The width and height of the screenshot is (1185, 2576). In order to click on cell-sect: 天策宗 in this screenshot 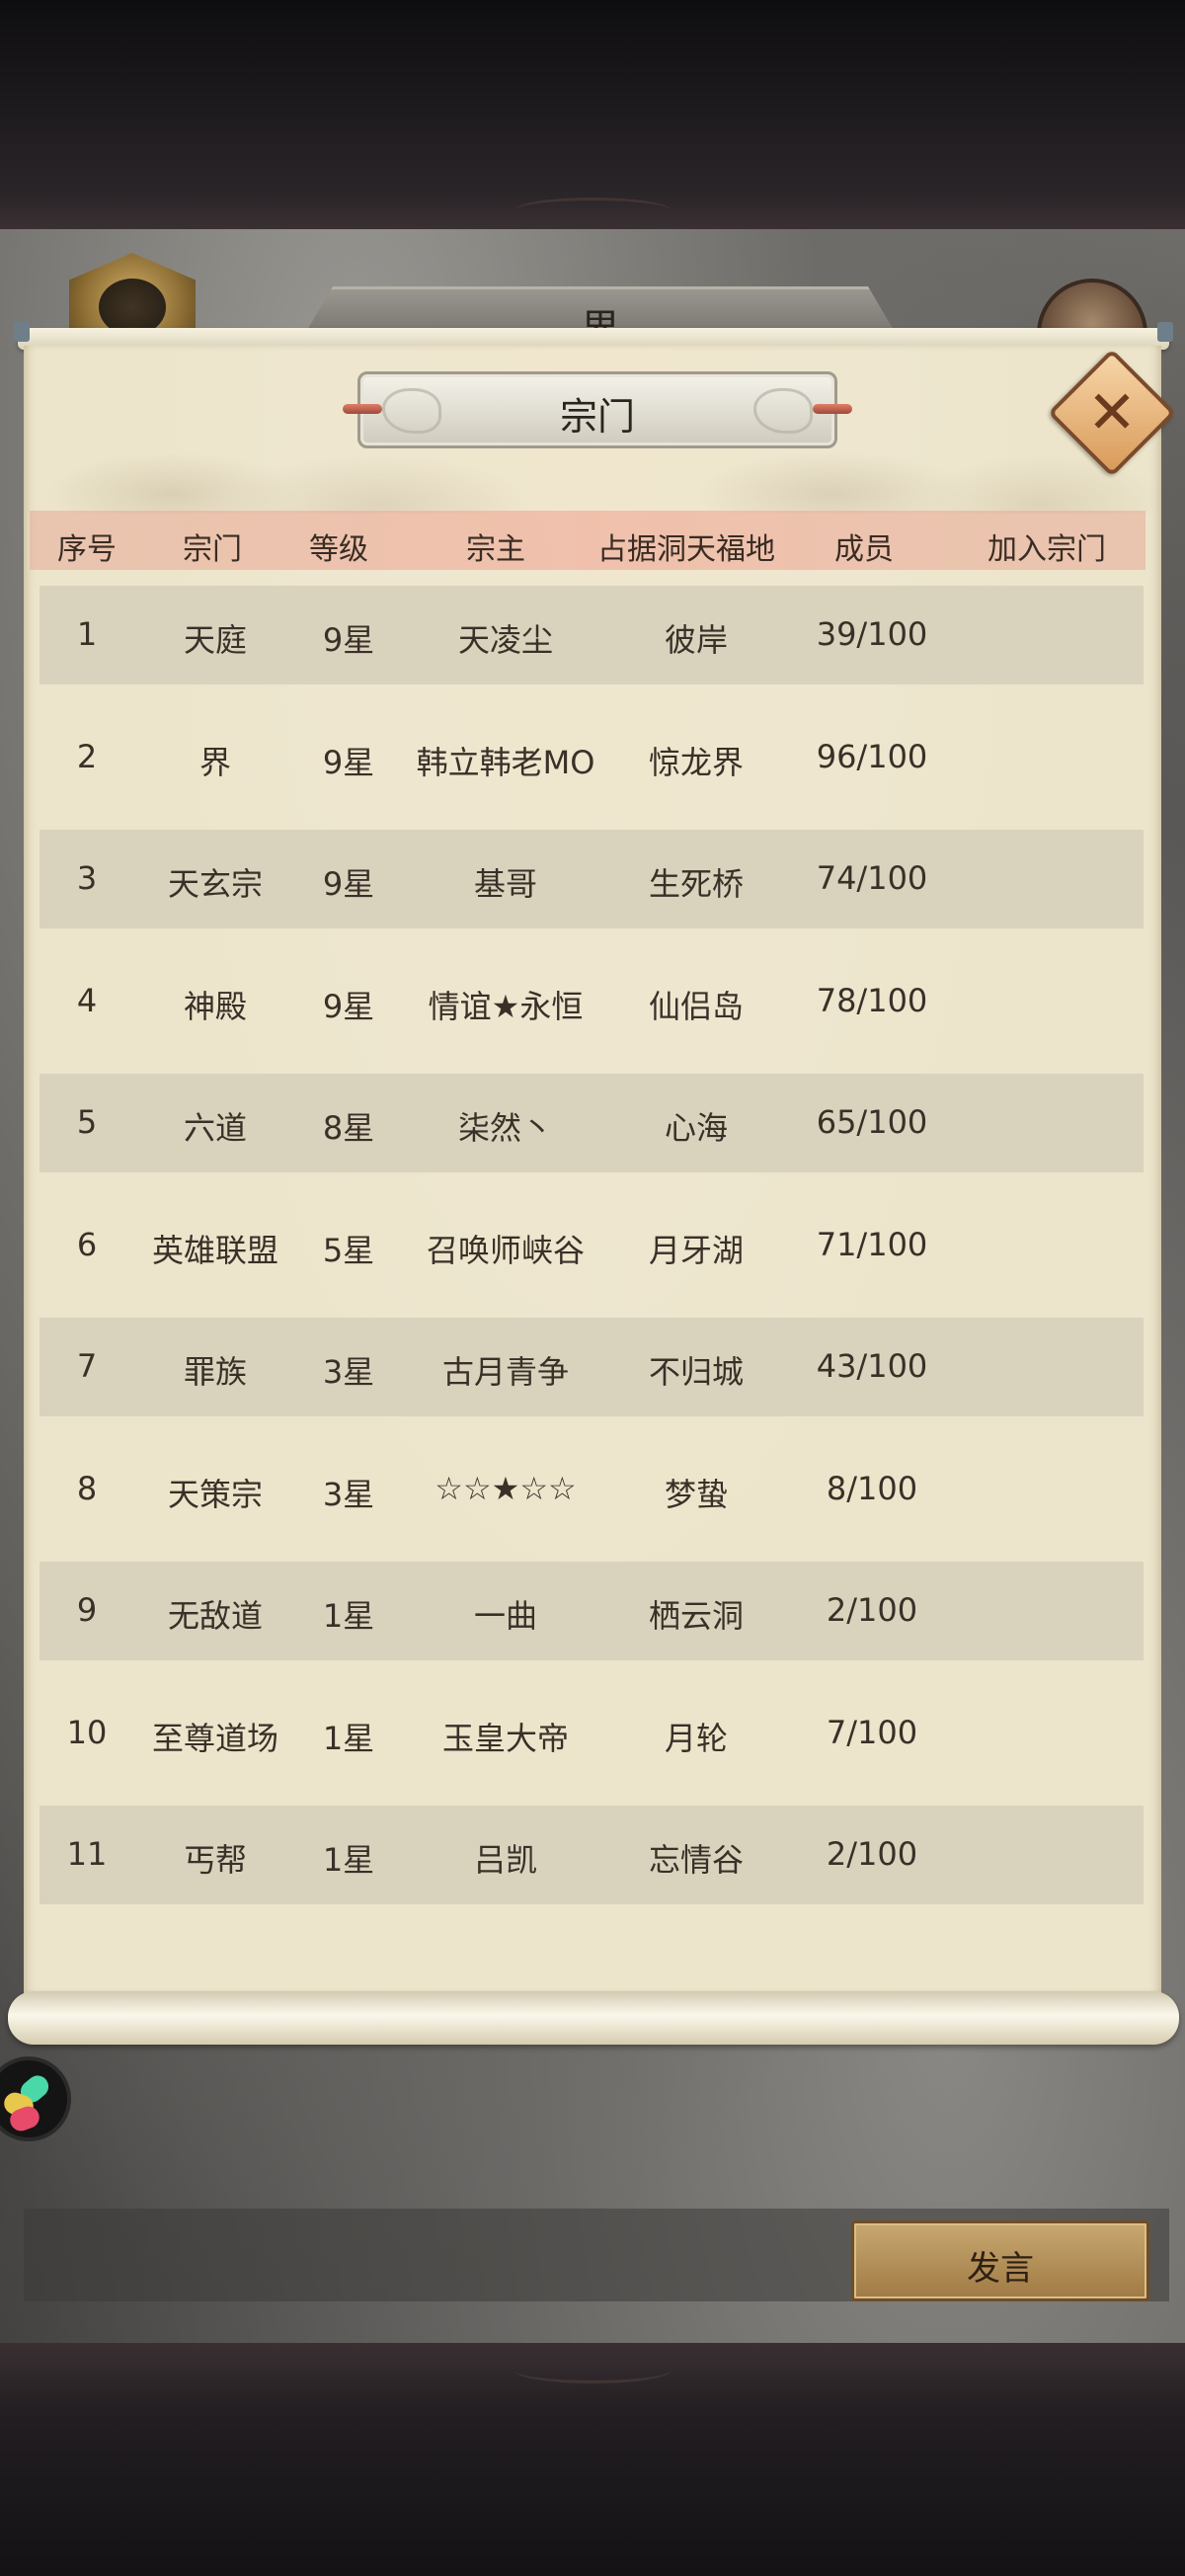, I will do `click(216, 1494)`.